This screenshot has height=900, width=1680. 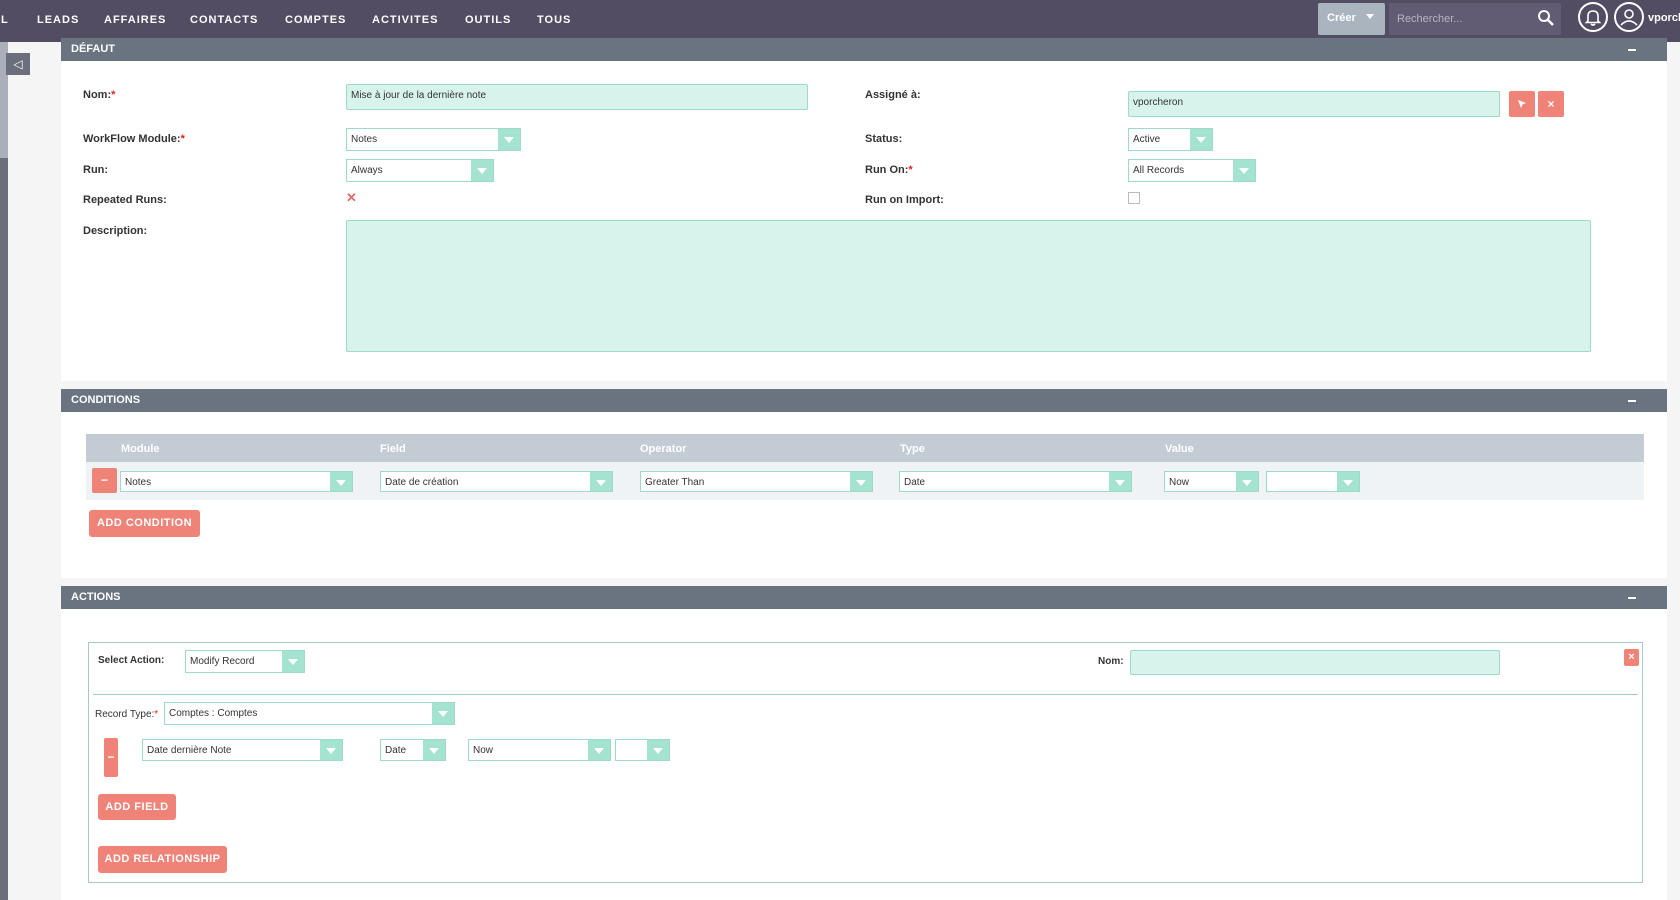 I want to click on panel-title-conditions: CONDITIONS, so click(x=106, y=400).